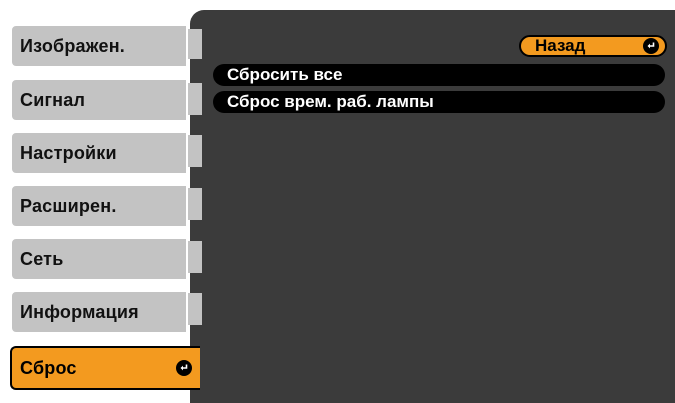 The image size is (675, 403). Describe the element at coordinates (99, 100) in the screenshot. I see `tab-signal: Сигнал` at that location.